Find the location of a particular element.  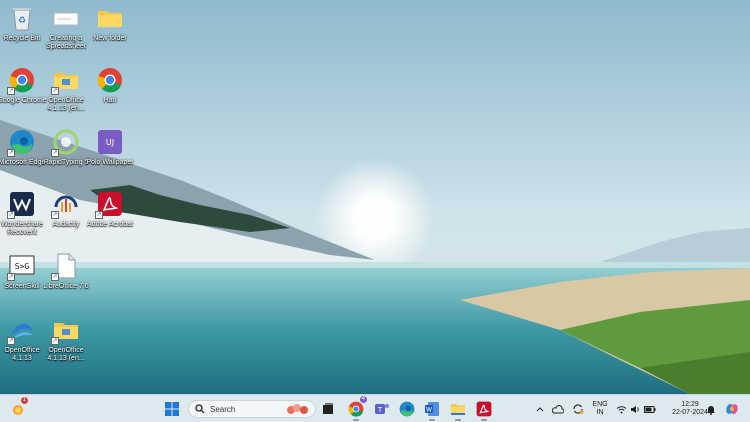

file-explorer-icon is located at coordinates (458, 409).